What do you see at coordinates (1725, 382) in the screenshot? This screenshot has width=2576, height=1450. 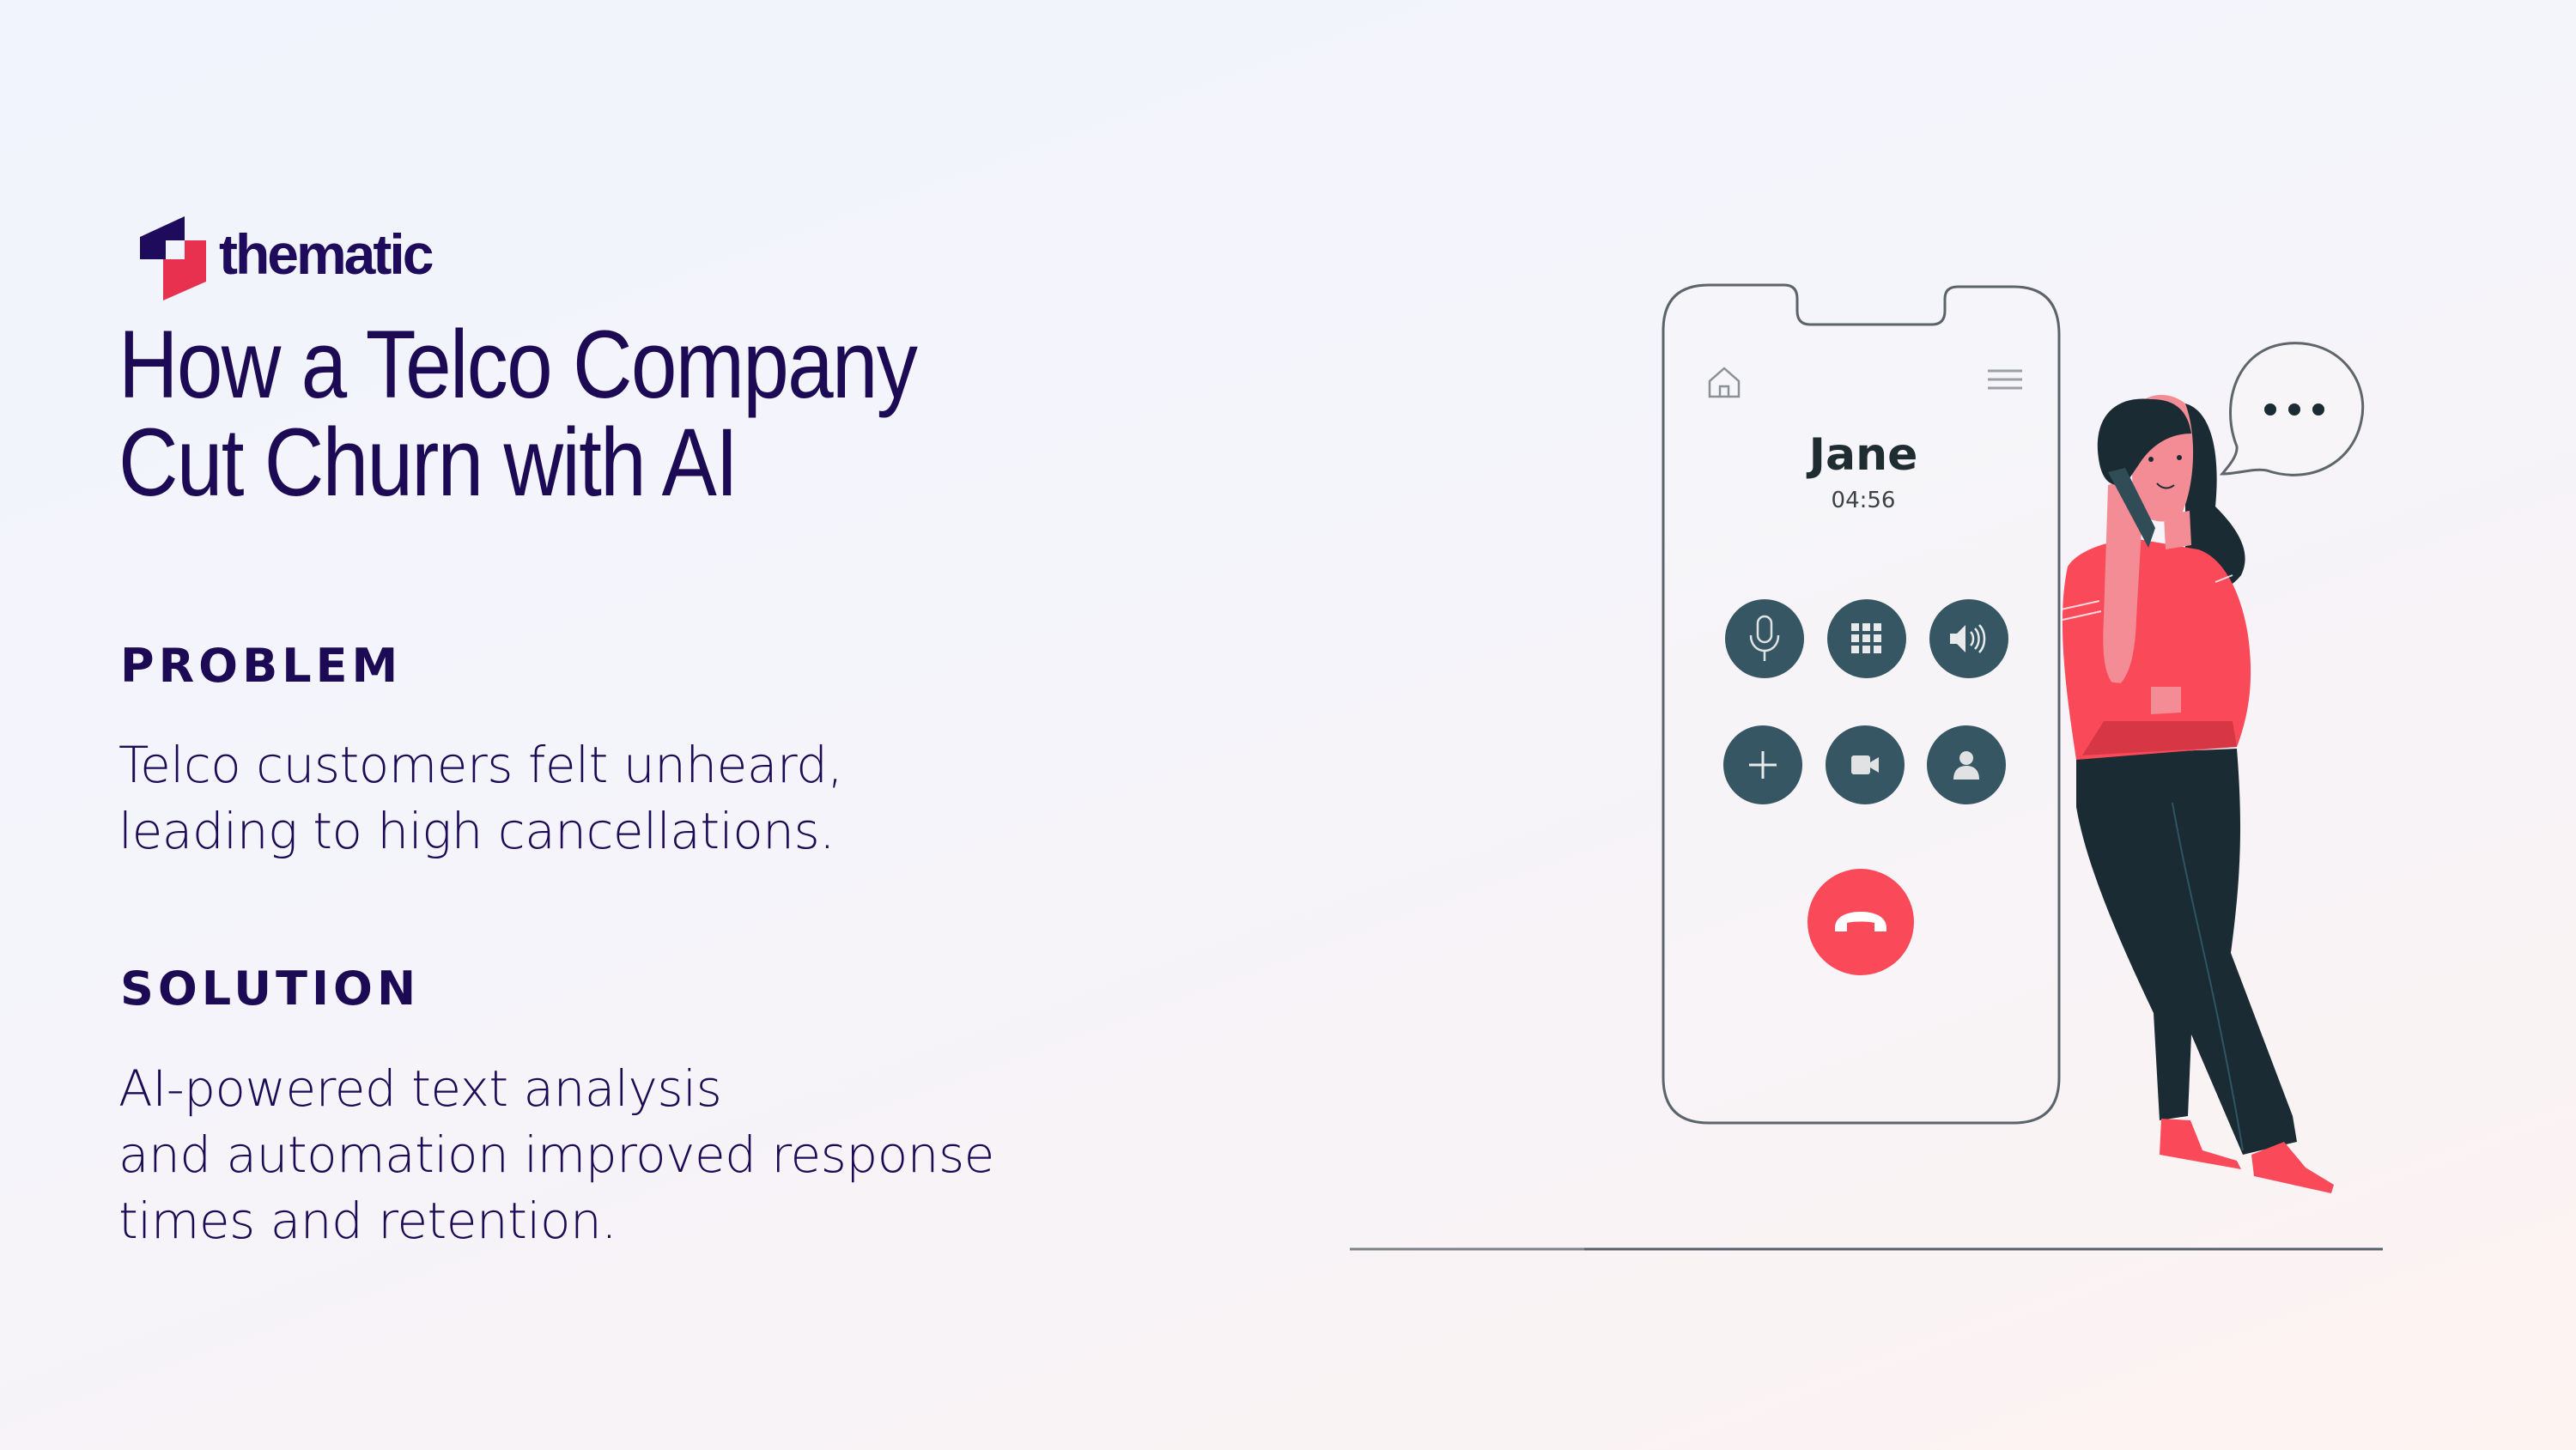 I see `home-icon` at bounding box center [1725, 382].